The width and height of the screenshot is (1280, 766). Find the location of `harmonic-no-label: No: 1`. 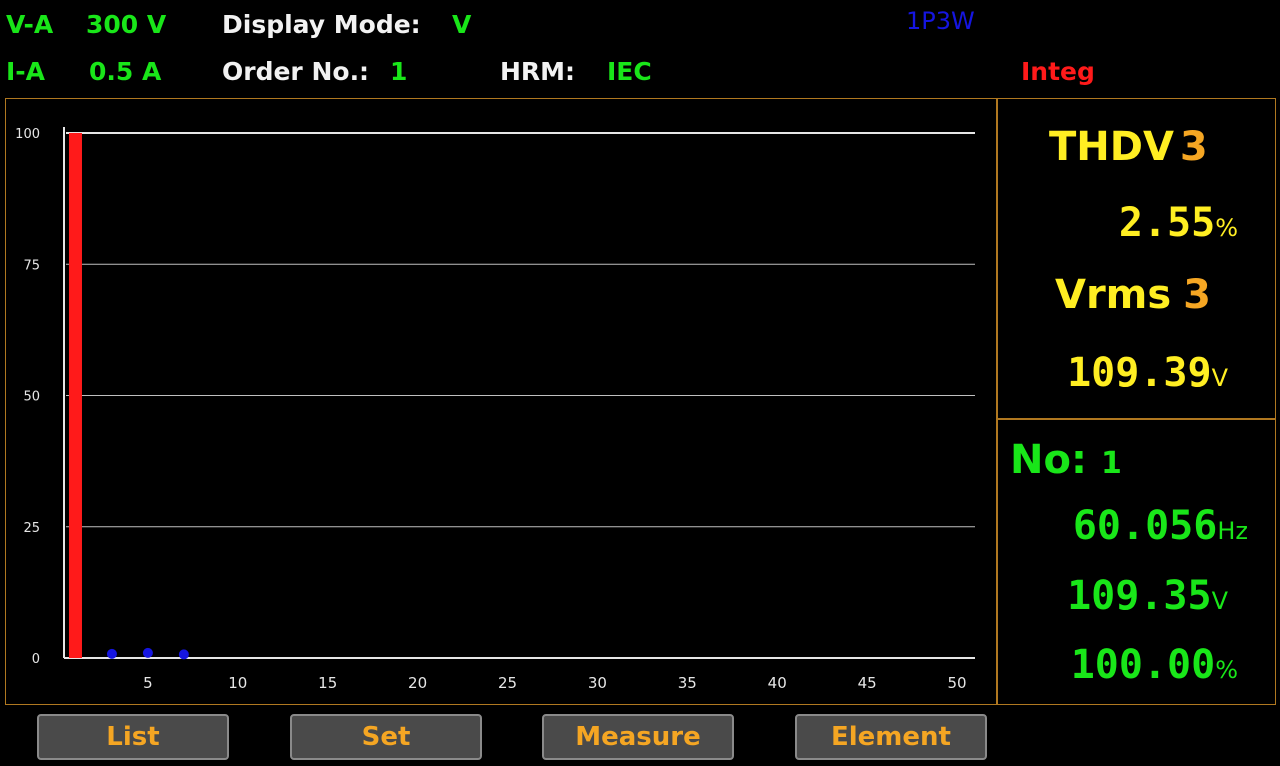

harmonic-no-label: No: 1 is located at coordinates (1066, 462).